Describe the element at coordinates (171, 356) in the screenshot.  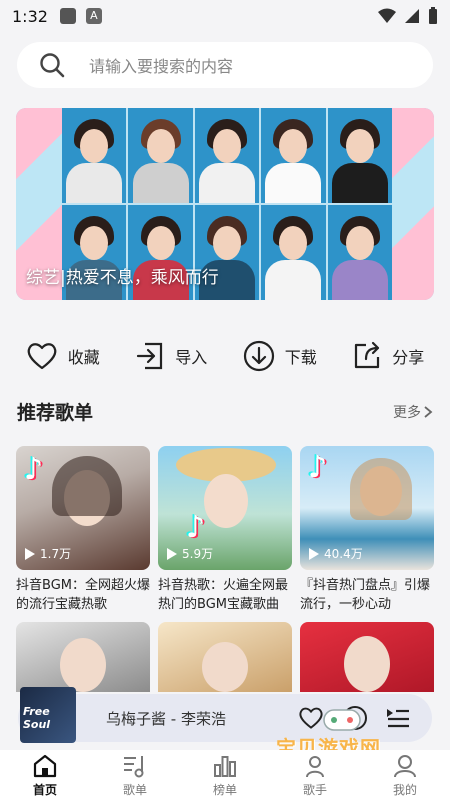
I see `import-button: 导入` at that location.